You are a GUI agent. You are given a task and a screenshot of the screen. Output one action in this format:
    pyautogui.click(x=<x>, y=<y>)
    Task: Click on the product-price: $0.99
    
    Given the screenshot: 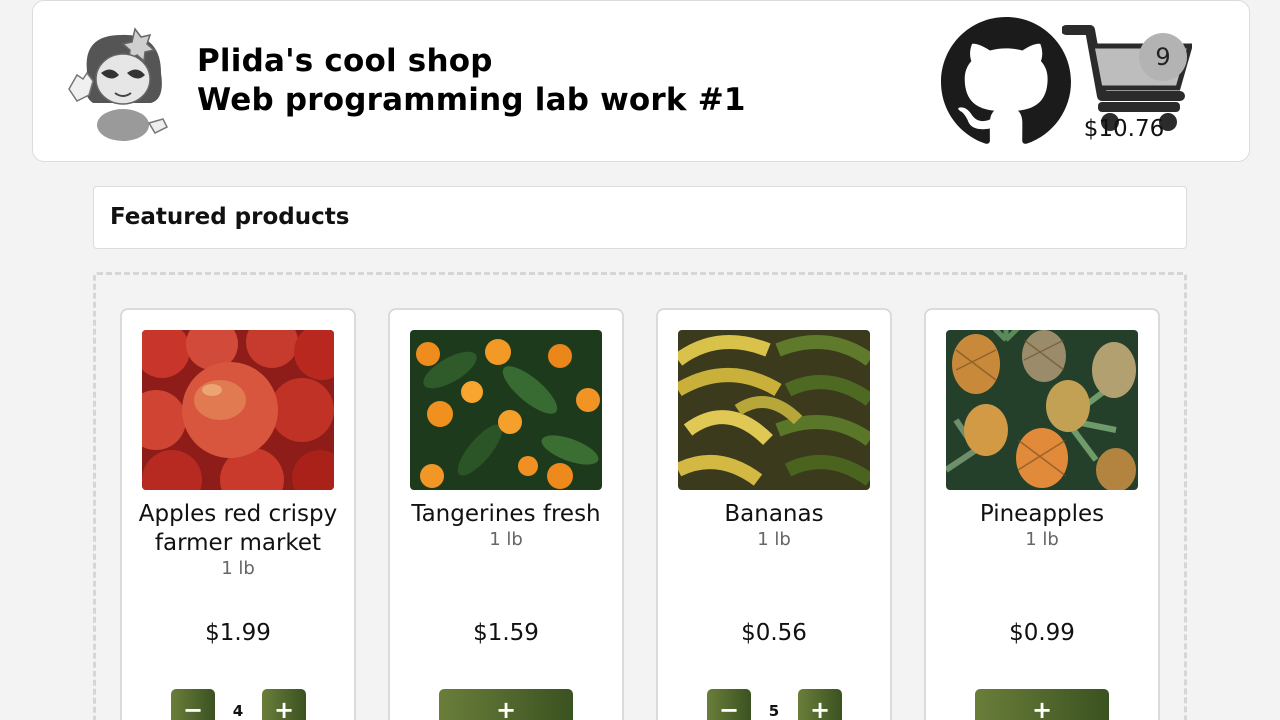 What is the action you would take?
    pyautogui.click(x=1042, y=633)
    